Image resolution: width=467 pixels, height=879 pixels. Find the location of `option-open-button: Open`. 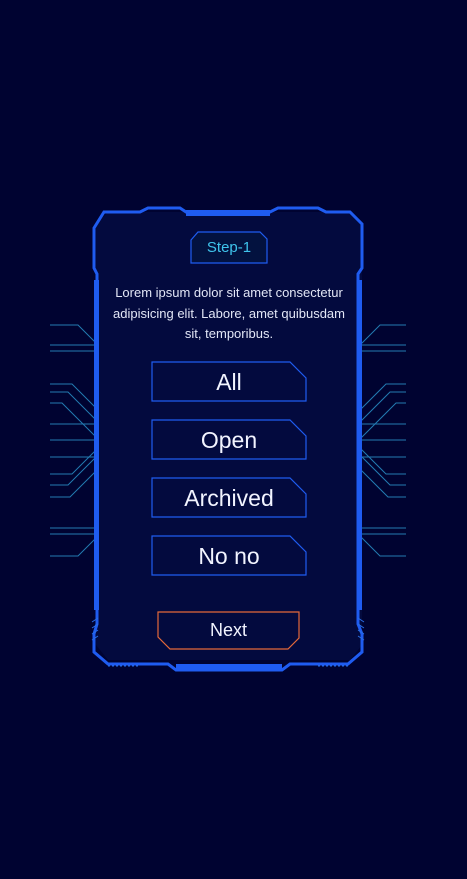

option-open-button: Open is located at coordinates (229, 440).